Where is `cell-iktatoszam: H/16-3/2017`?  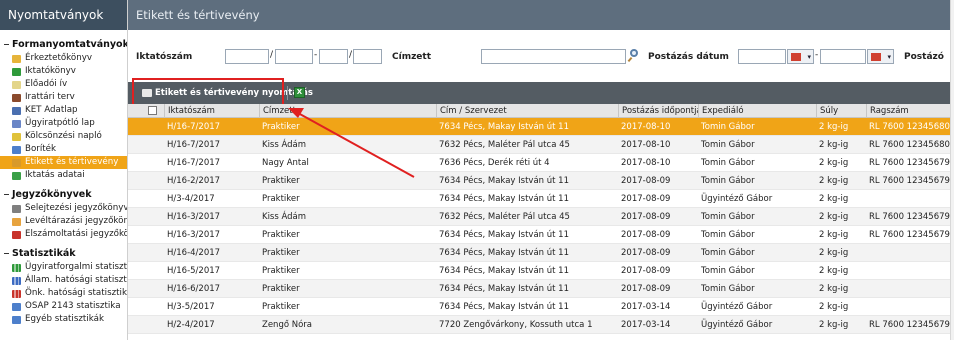 cell-iktatoszam: H/16-3/2017 is located at coordinates (194, 235).